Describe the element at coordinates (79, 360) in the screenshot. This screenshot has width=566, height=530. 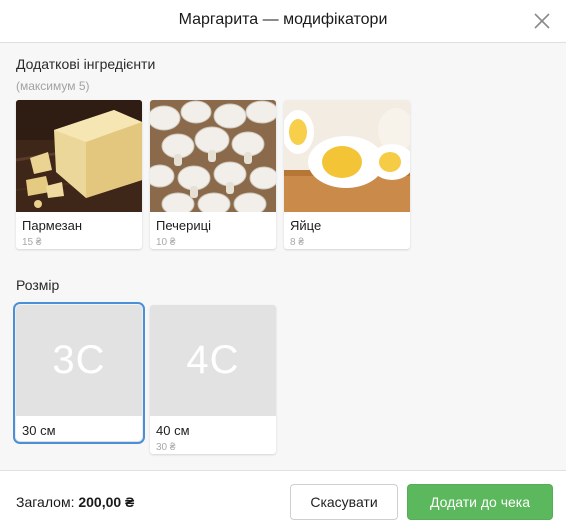
I see `size-placeholder: 3С` at that location.